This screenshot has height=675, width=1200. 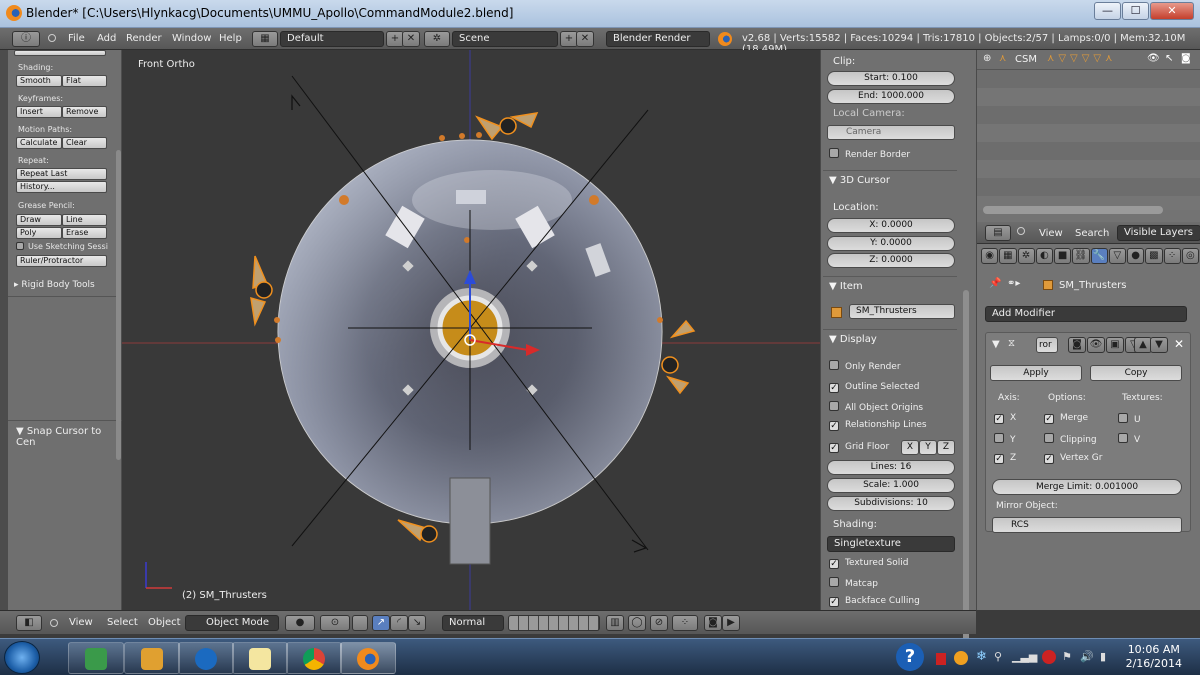 I want to click on grid-lines-field: Lines: 16, so click(x=891, y=467).